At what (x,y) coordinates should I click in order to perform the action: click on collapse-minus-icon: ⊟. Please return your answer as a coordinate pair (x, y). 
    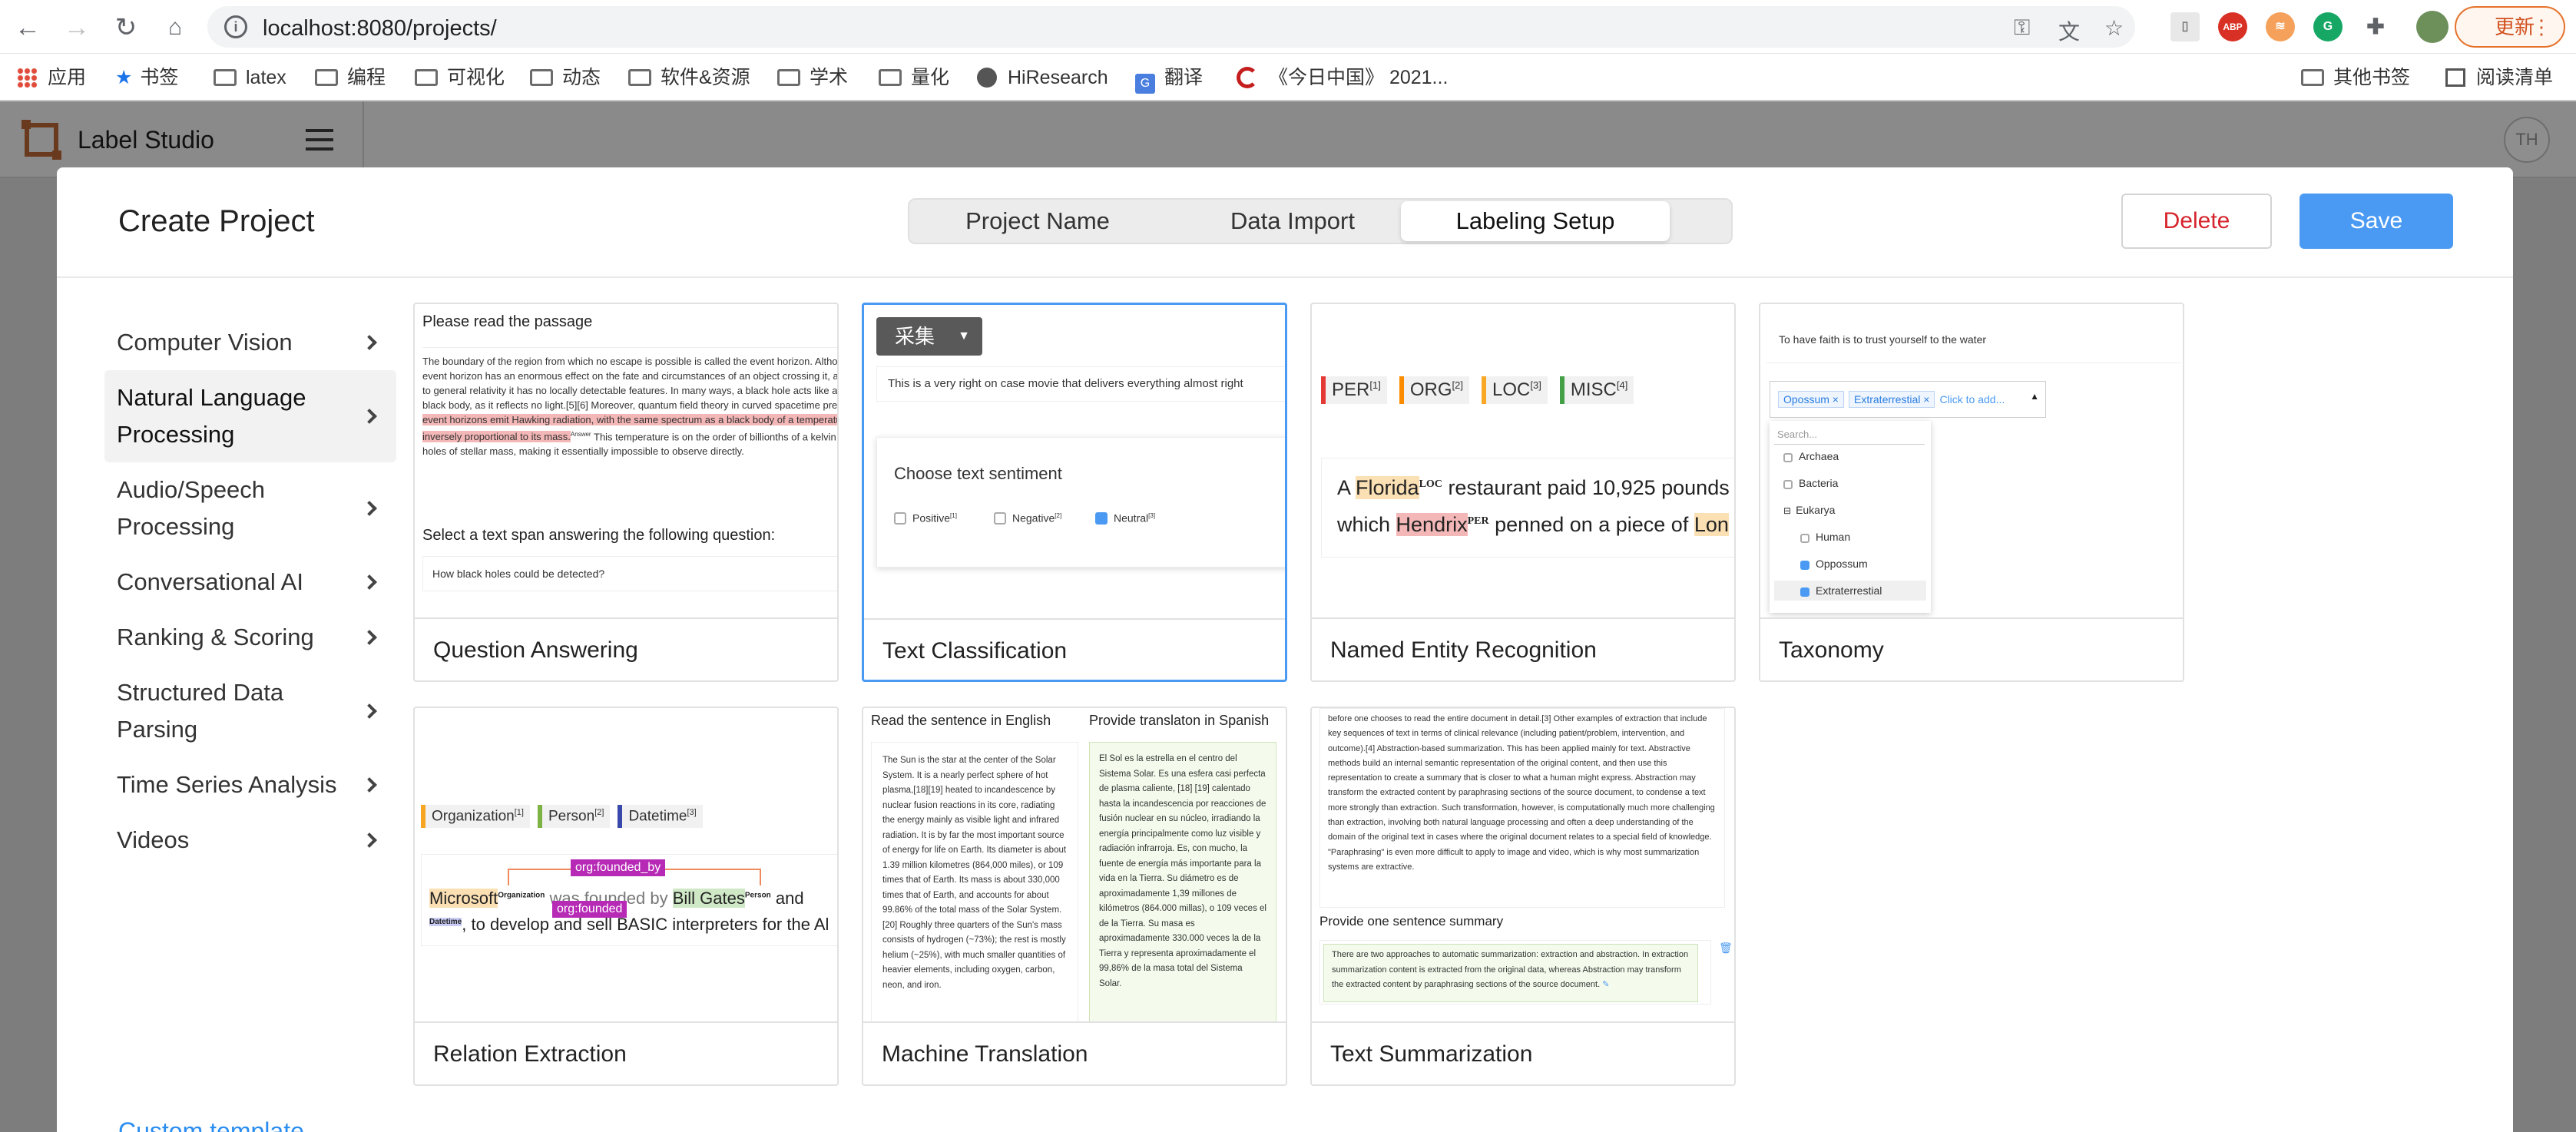
    Looking at the image, I should click on (1787, 510).